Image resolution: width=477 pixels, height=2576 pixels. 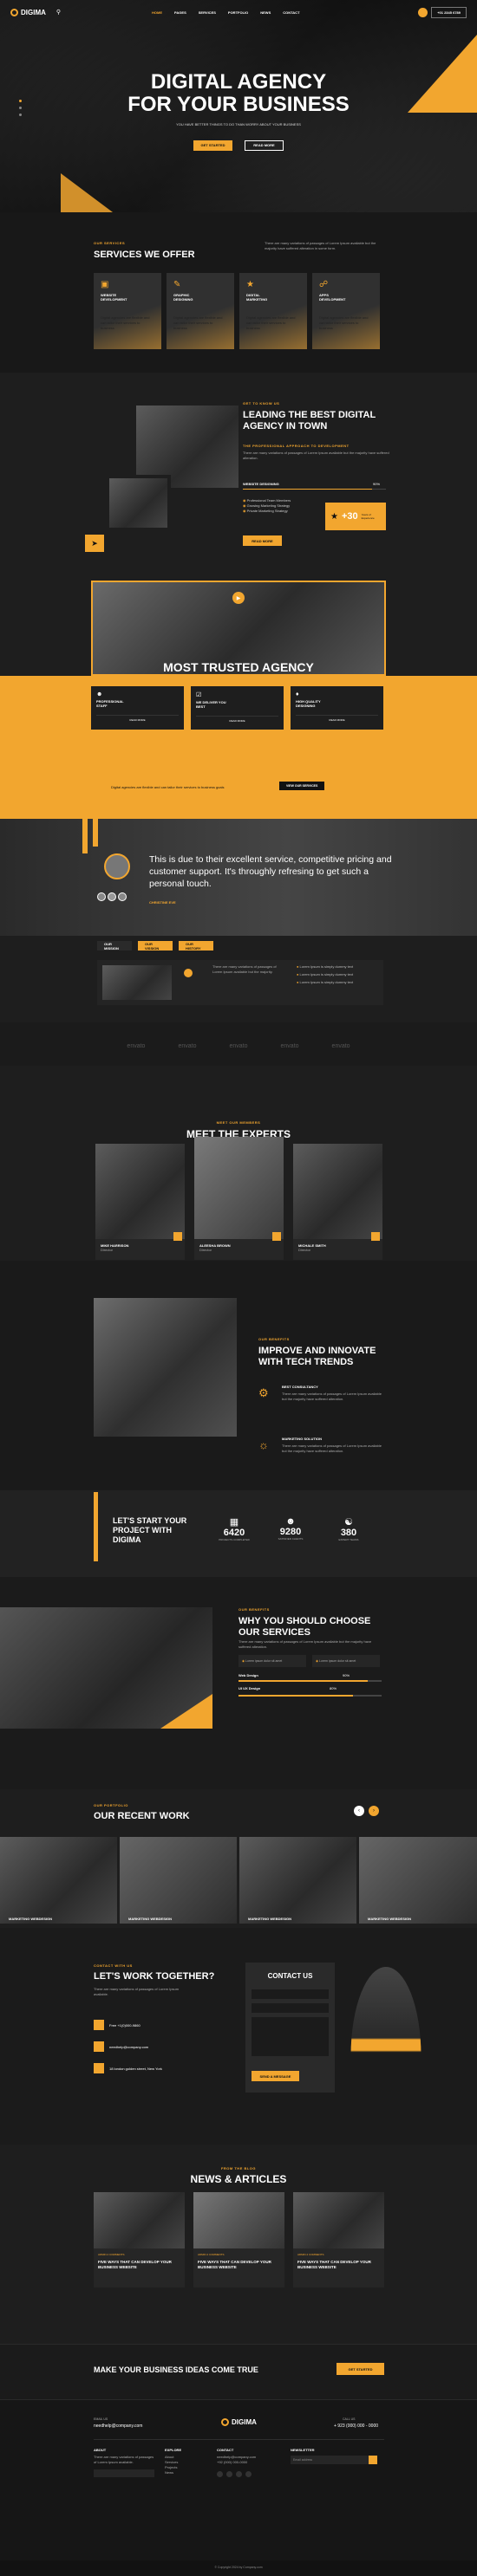 I want to click on nav-item-portfolio: PORTFOLIO, so click(x=238, y=13).